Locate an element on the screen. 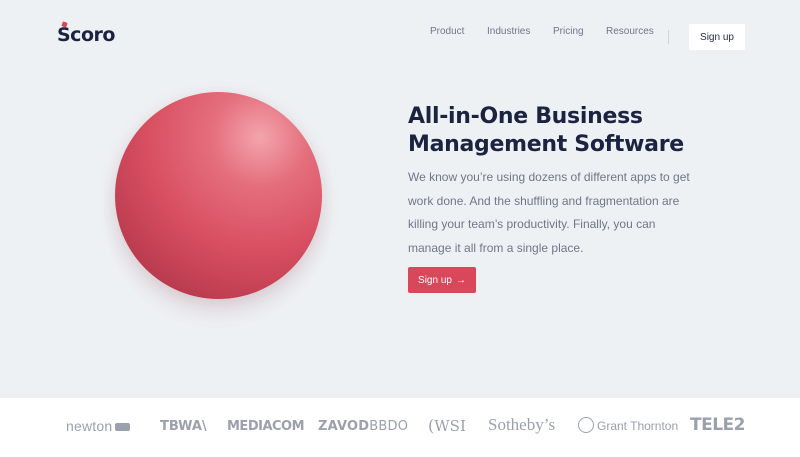 The width and height of the screenshot is (800, 457). newton-logo-text: newton is located at coordinates (89, 426).